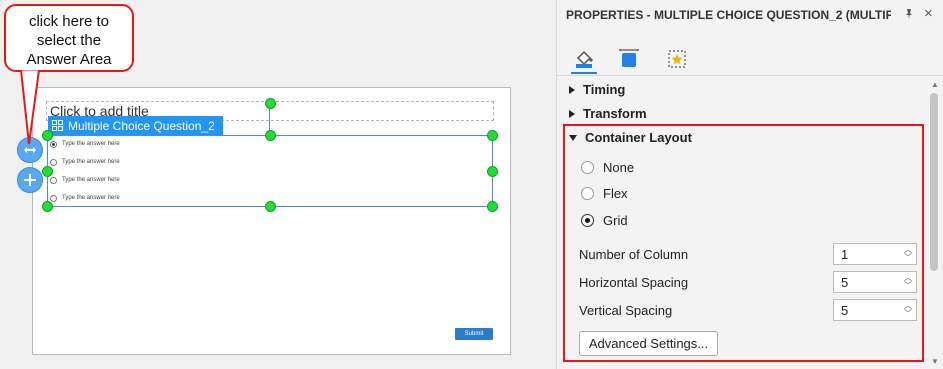 The height and width of the screenshot is (369, 943). Describe the element at coordinates (492, 171) in the screenshot. I see `resize-handle-right` at that location.